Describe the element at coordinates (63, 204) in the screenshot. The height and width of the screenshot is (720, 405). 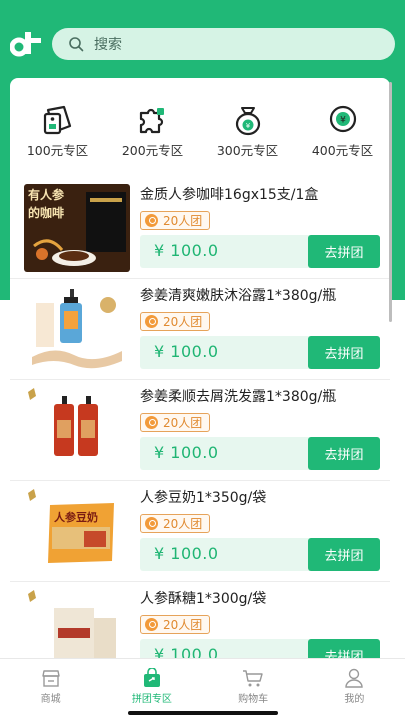
I see `coffee-thumb-caption: 有人参 的咖啡` at that location.